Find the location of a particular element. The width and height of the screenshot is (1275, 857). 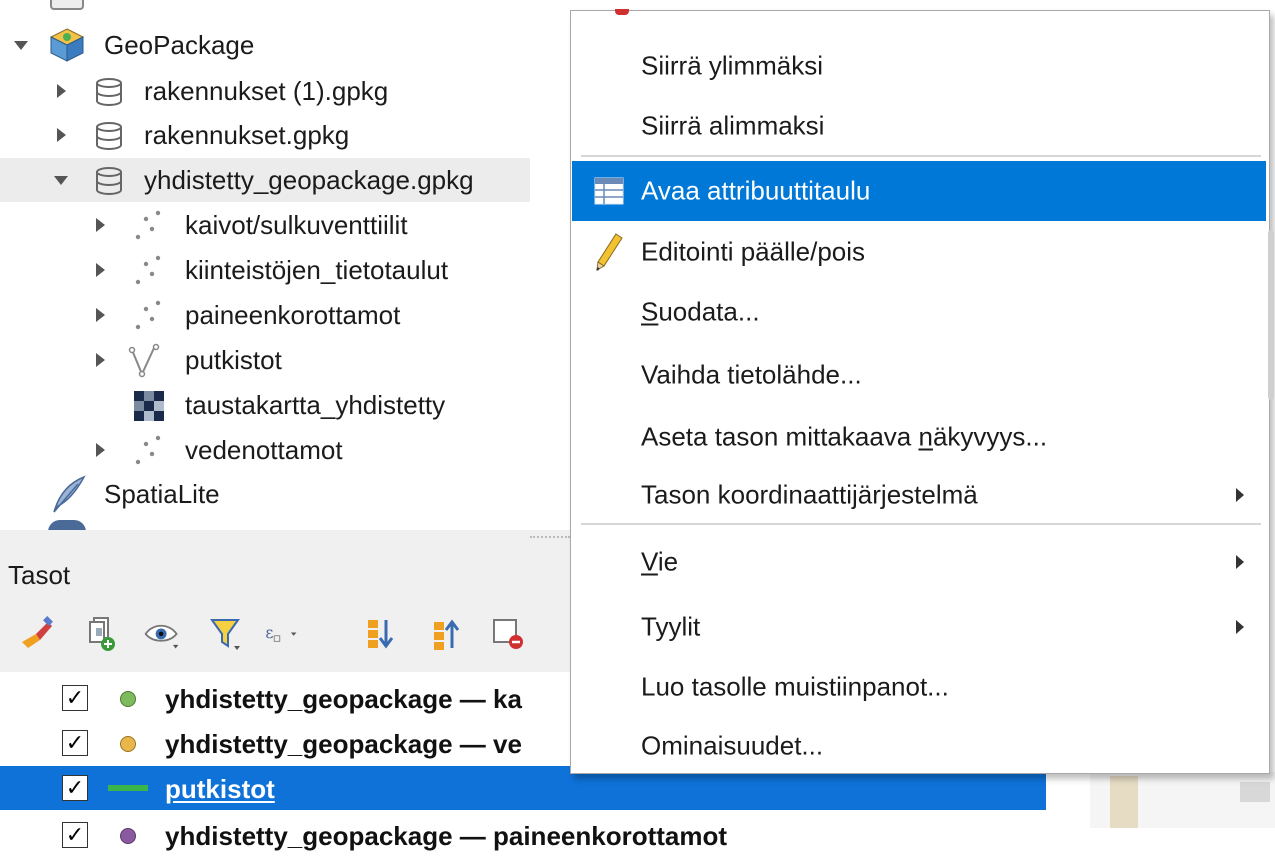

remove-layer-icon is located at coordinates (508, 633).